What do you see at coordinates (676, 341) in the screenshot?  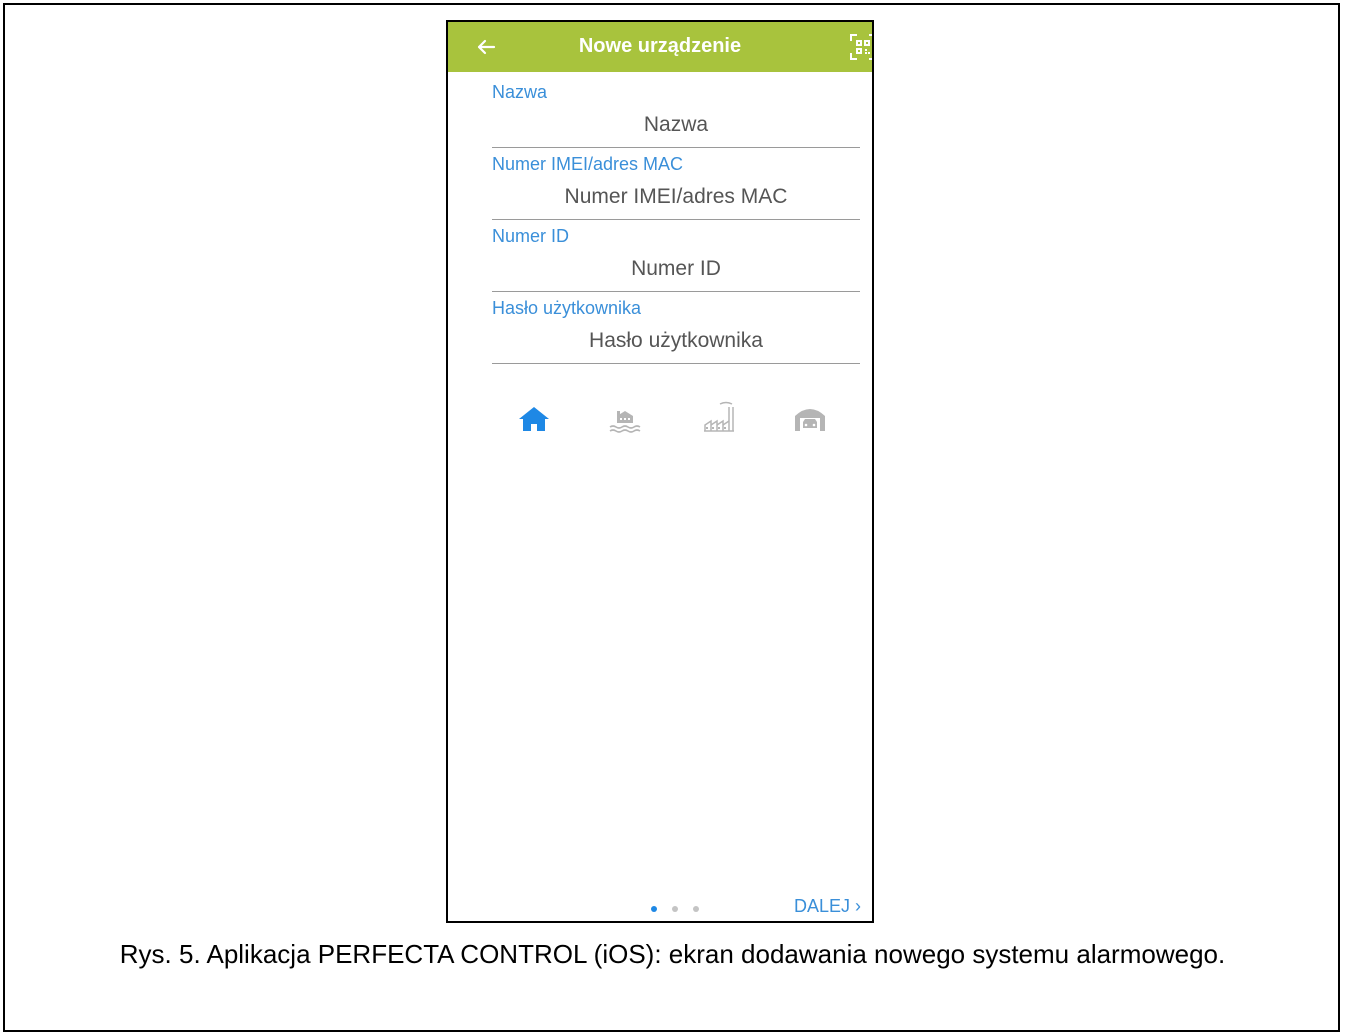 I see `user-password-input` at bounding box center [676, 341].